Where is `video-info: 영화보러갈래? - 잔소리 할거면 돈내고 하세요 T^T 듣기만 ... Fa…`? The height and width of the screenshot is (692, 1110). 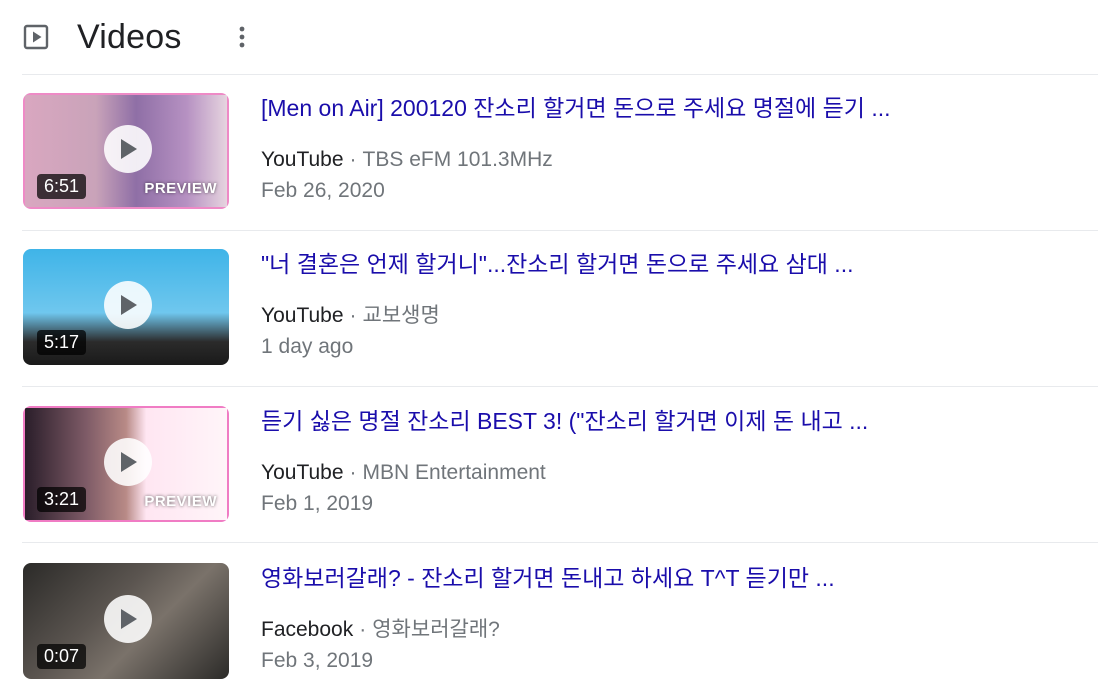 video-info: 영화보러갈래? - 잔소리 할거면 돈내고 하세요 T^T 듣기만 ... Fa… is located at coordinates (676, 618).